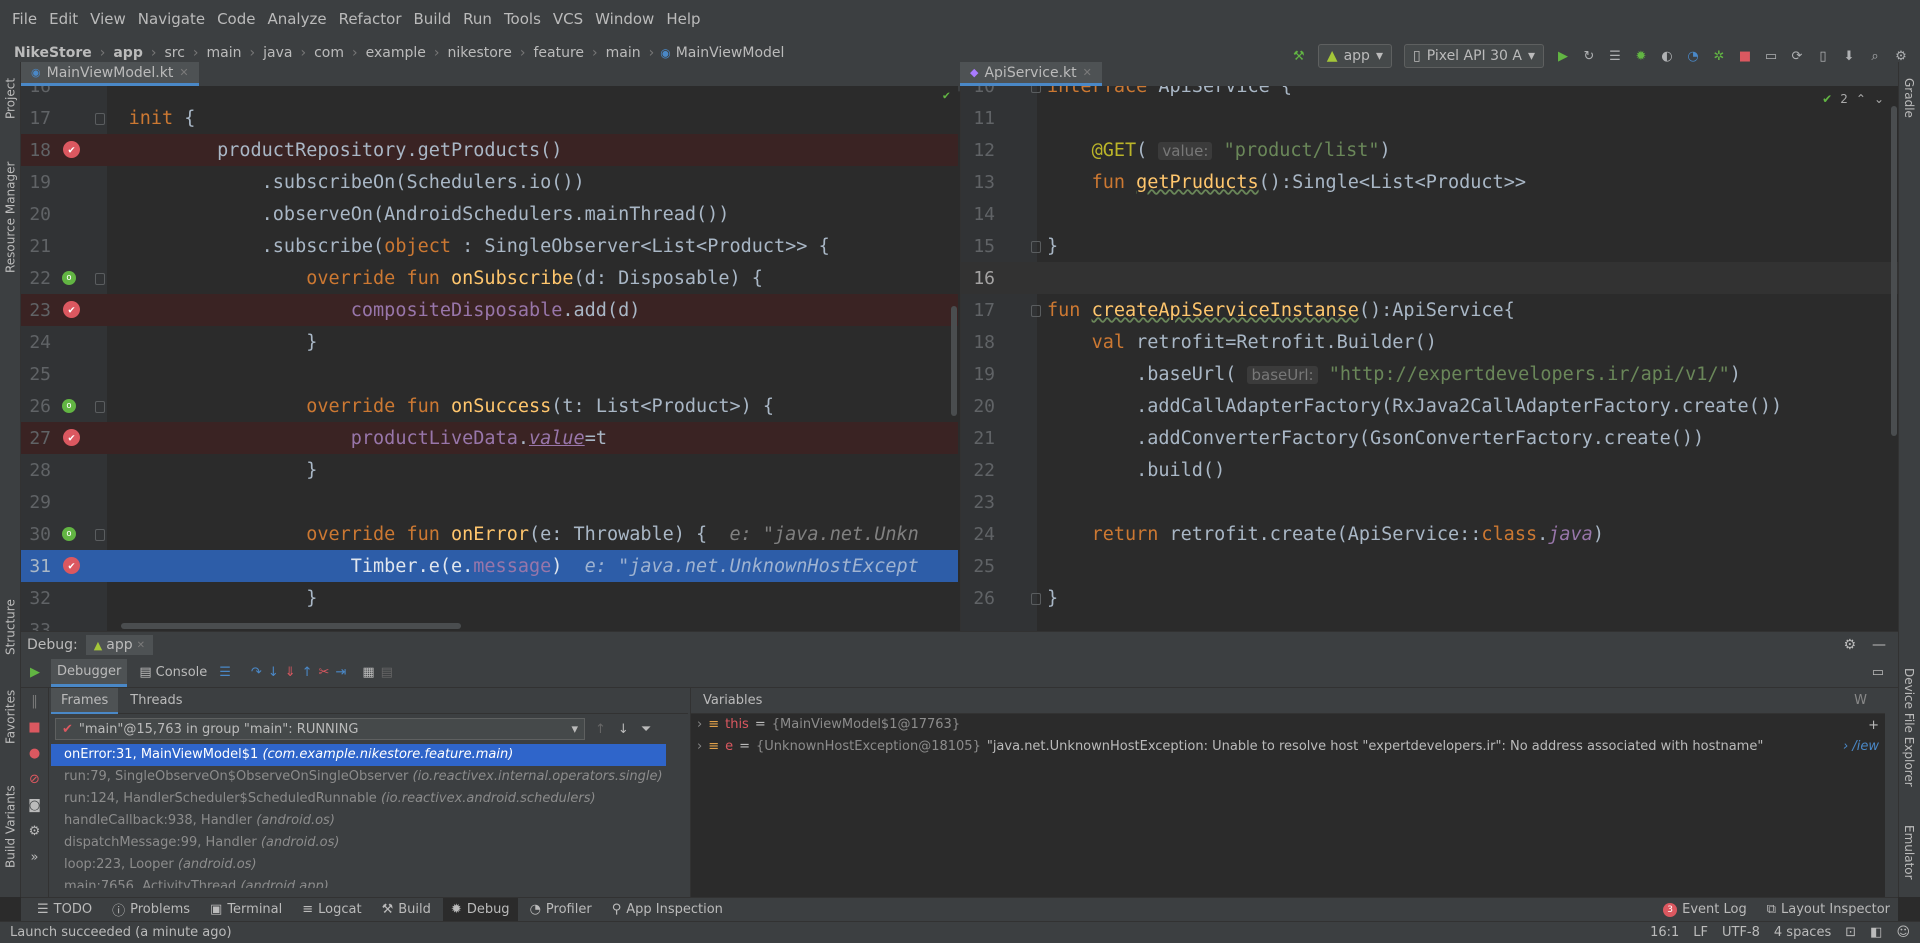  Describe the element at coordinates (224, 53) in the screenshot. I see `crumb-main: main` at that location.